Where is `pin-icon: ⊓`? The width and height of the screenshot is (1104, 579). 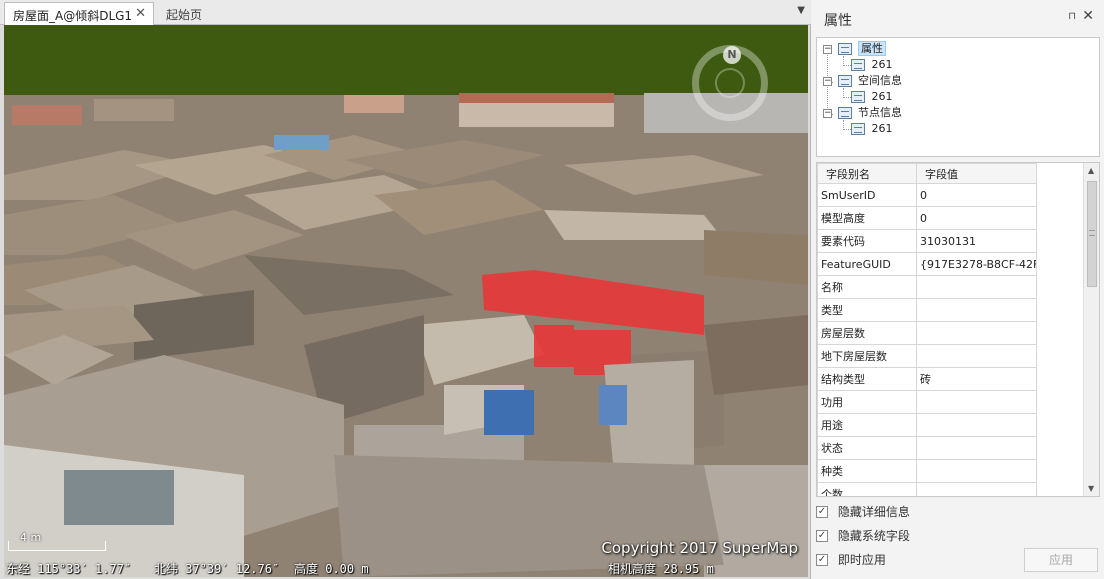
pin-icon: ⊓ is located at coordinates (1072, 16).